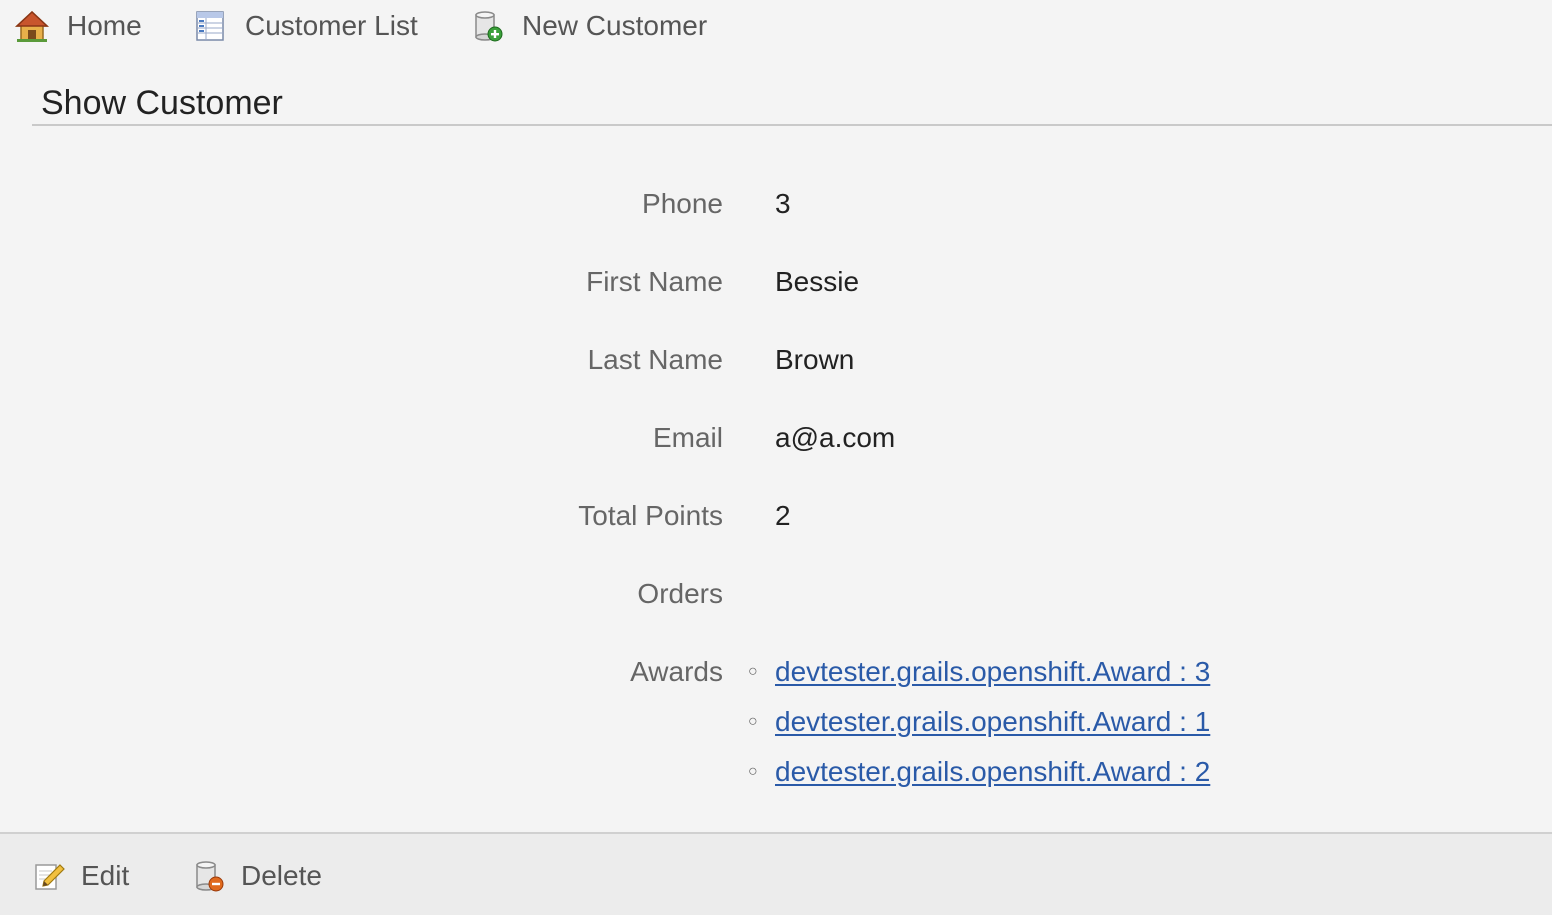  I want to click on property-label: Email, so click(687, 437).